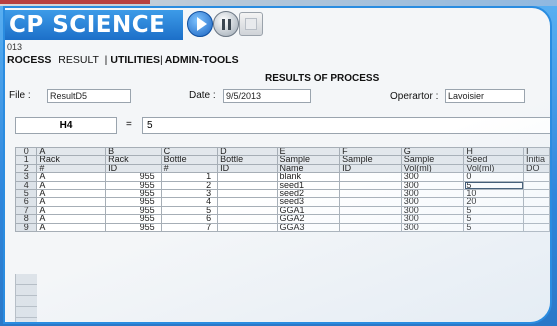  I want to click on formula-input: 5, so click(346, 125).